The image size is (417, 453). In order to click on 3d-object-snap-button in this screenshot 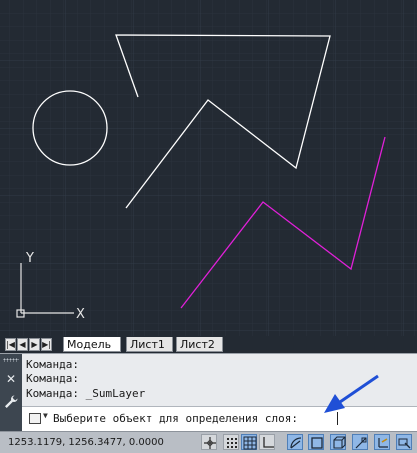, I will do `click(338, 442)`.